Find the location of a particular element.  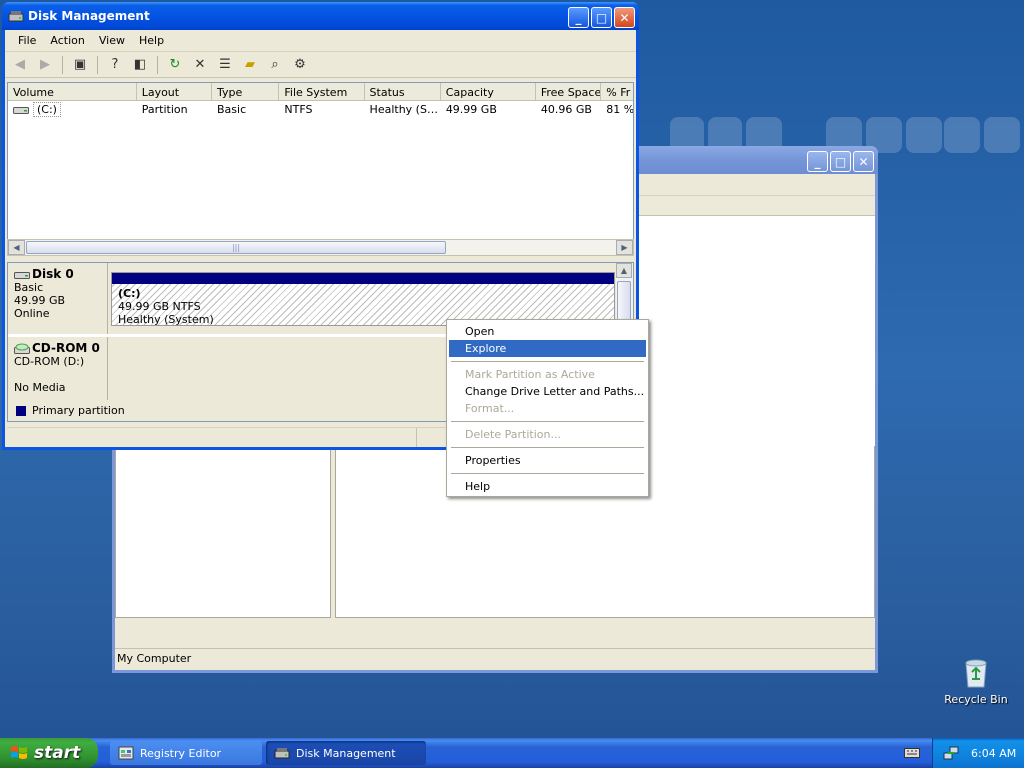

cell-file-system: NTFS is located at coordinates (298, 109).